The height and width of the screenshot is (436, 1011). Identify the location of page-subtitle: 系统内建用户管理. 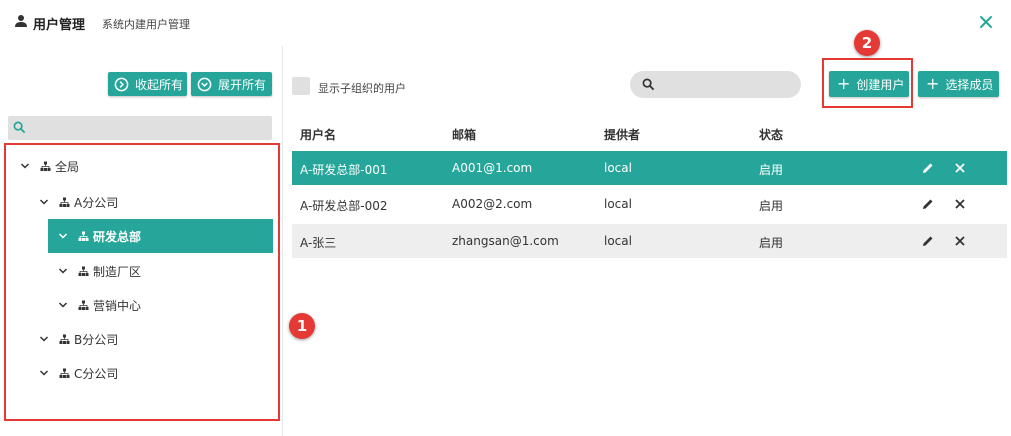
(146, 24).